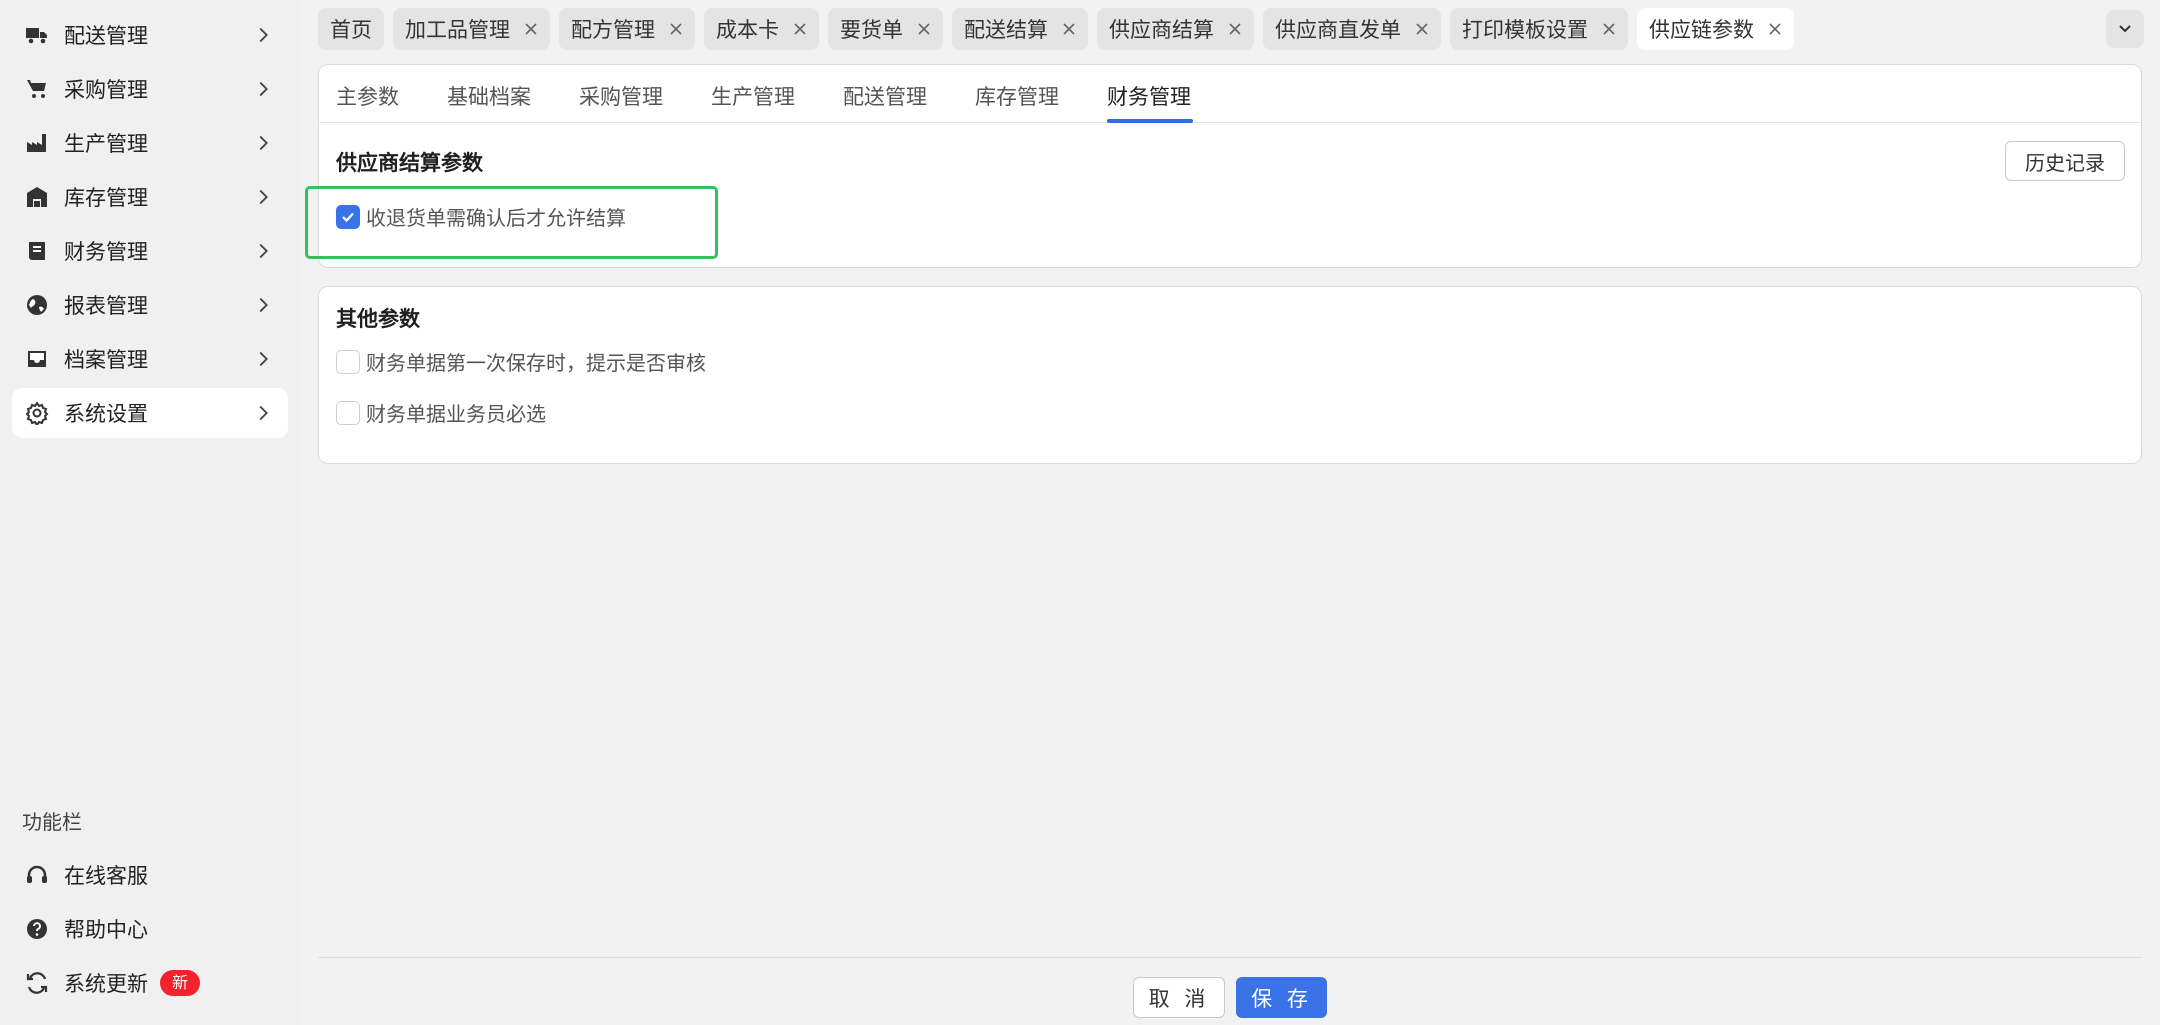 Image resolution: width=2160 pixels, height=1025 pixels. What do you see at coordinates (367, 96) in the screenshot?
I see `subtab-main-params: 主参数` at bounding box center [367, 96].